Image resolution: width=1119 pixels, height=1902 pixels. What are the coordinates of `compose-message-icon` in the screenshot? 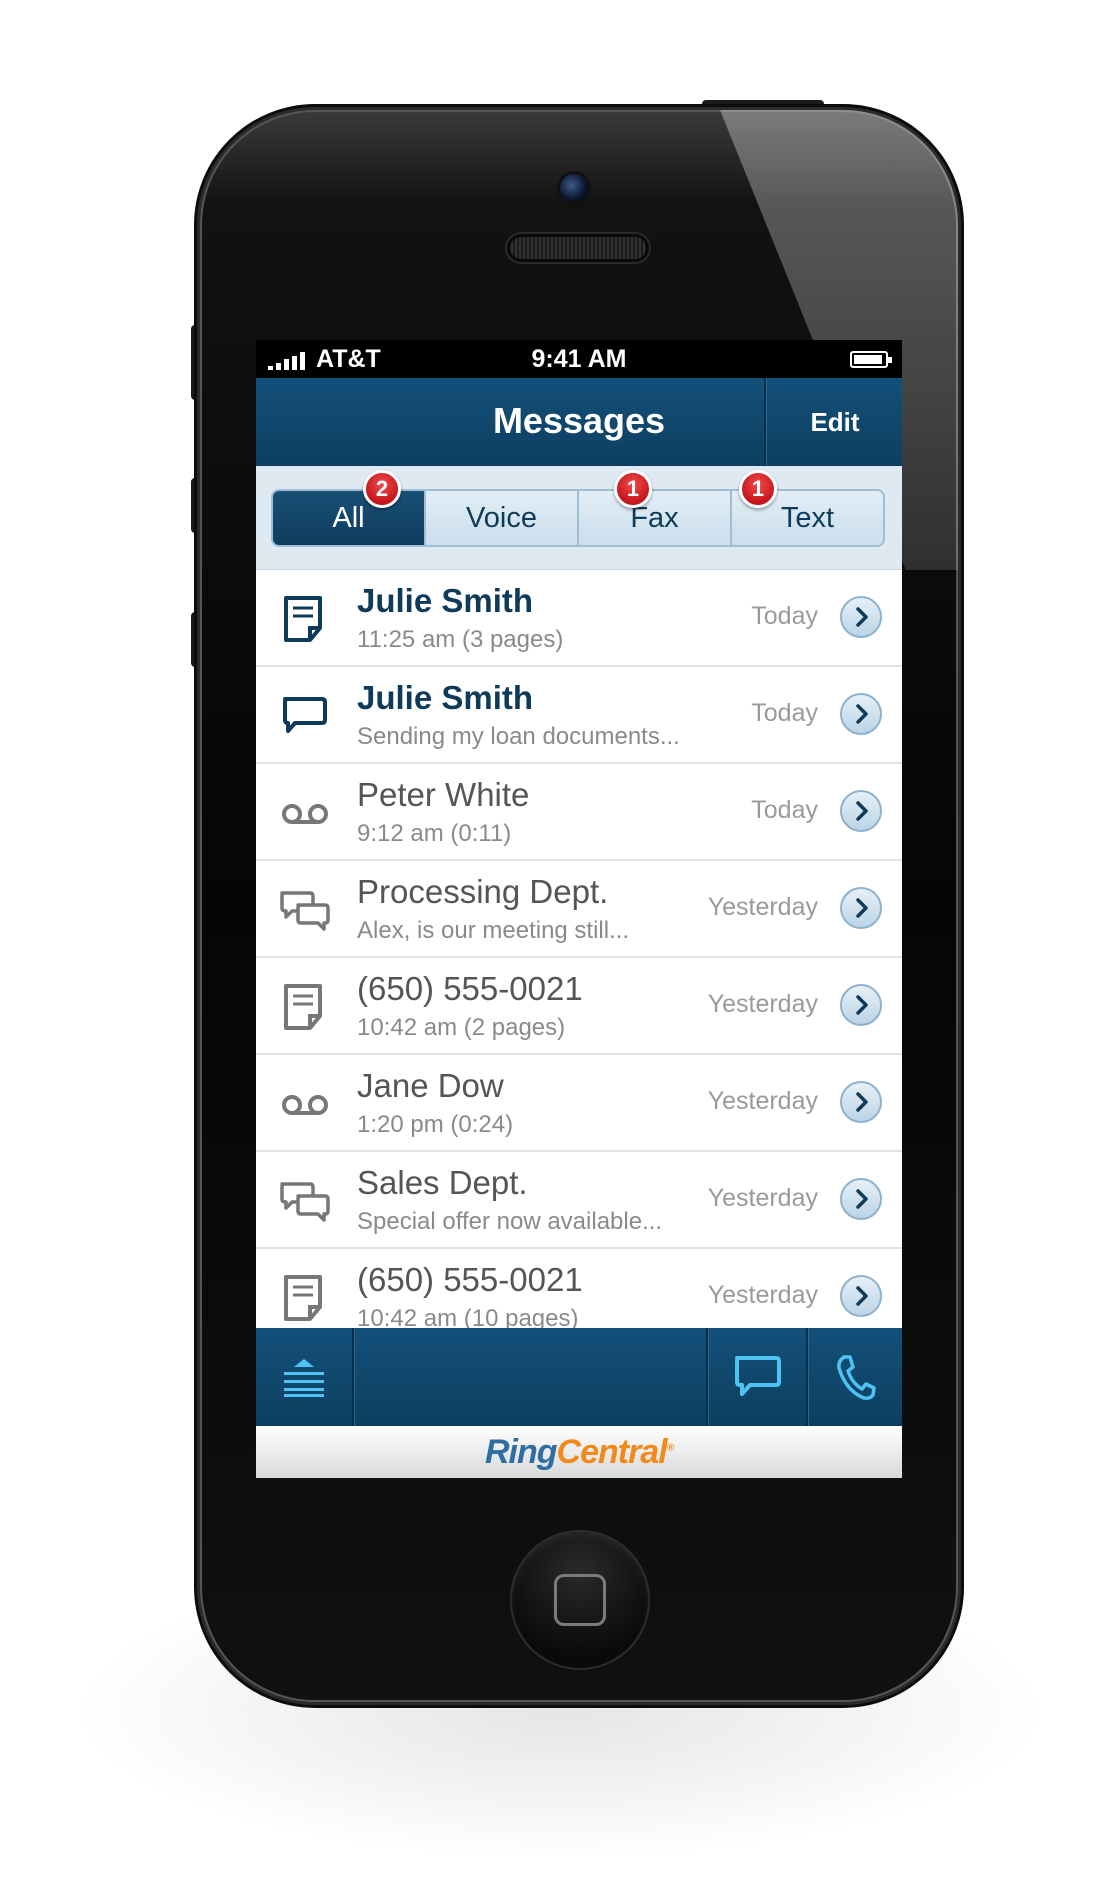 It's located at (758, 1376).